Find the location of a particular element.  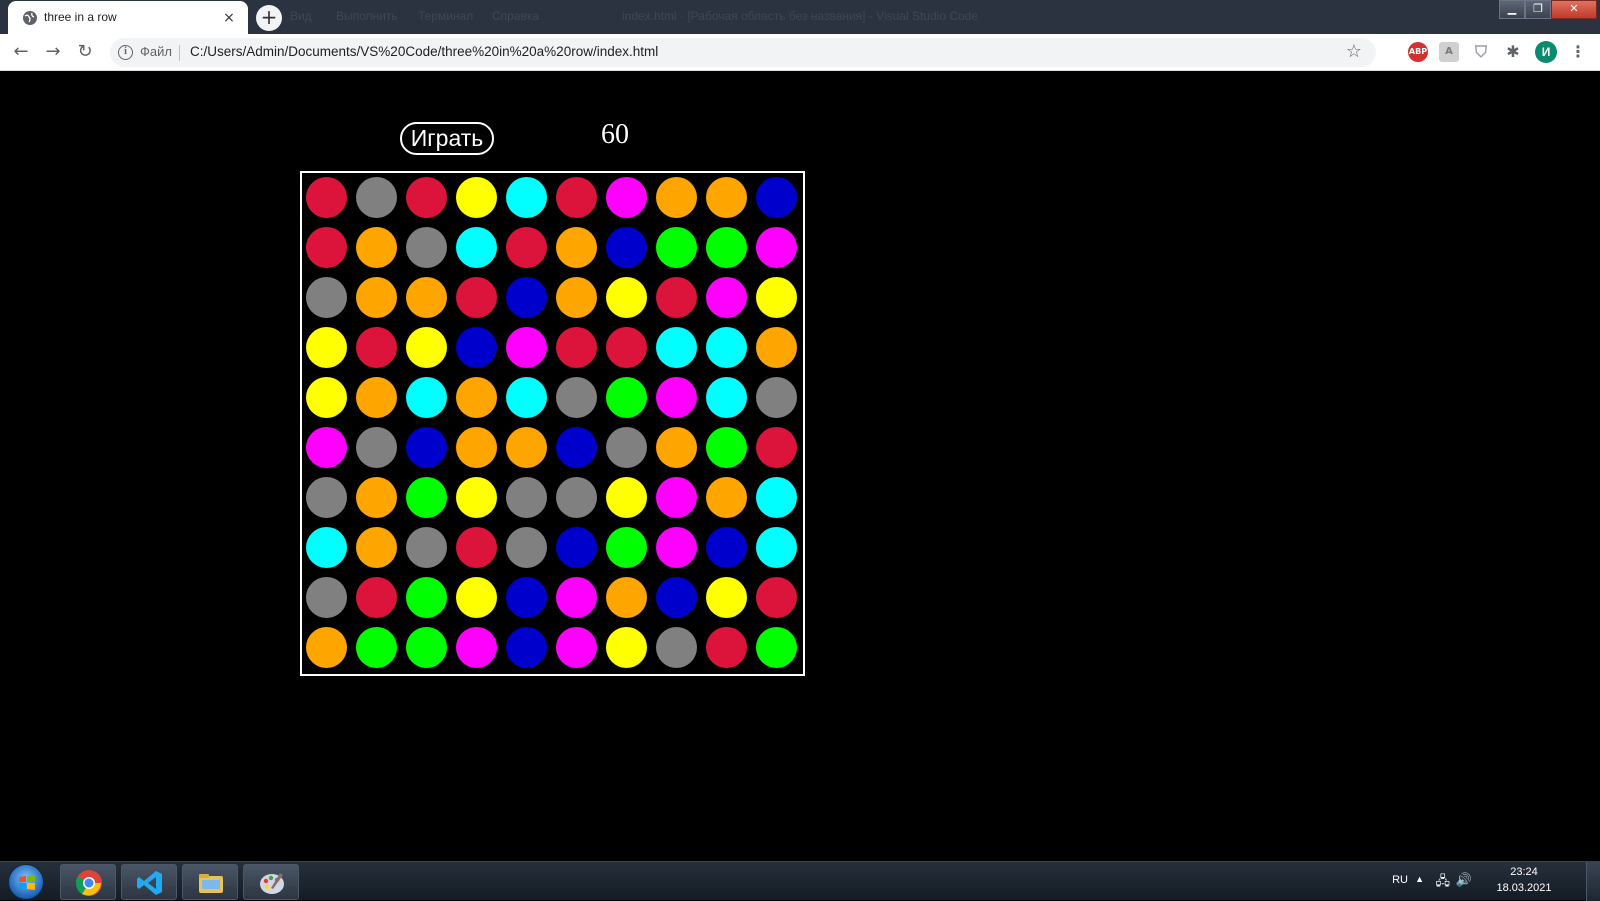

clock-date: 18.03.2021 is located at coordinates (1524, 888).